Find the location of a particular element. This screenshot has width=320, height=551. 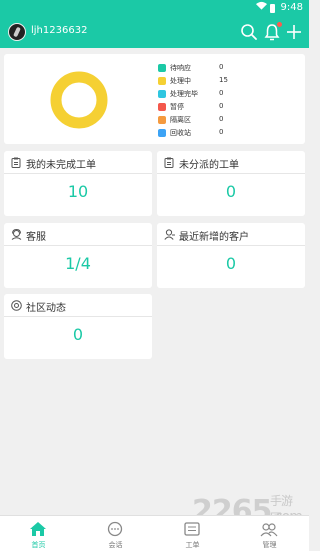

app-header: ljh1236632 is located at coordinates (154, 32).